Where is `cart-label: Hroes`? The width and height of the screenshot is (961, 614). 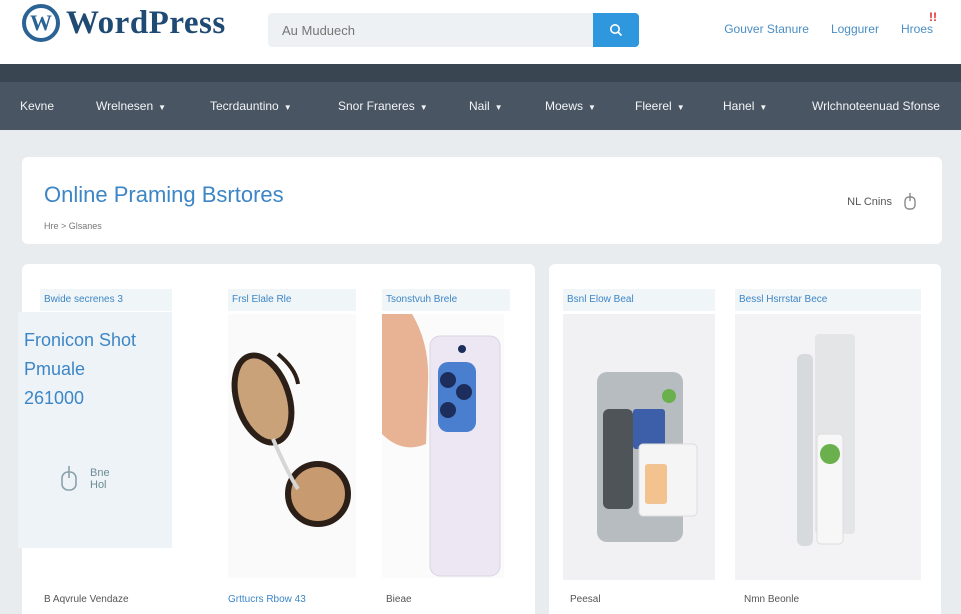
cart-label: Hroes is located at coordinates (916, 29).